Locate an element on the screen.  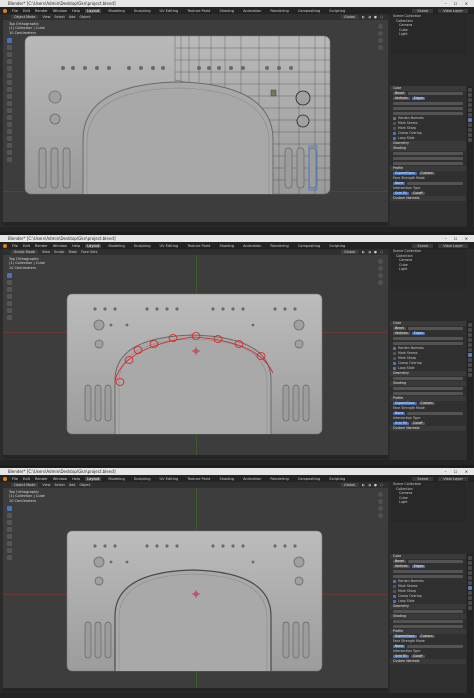
superellipse-button: Superellipse is located at coordinates (405, 173).